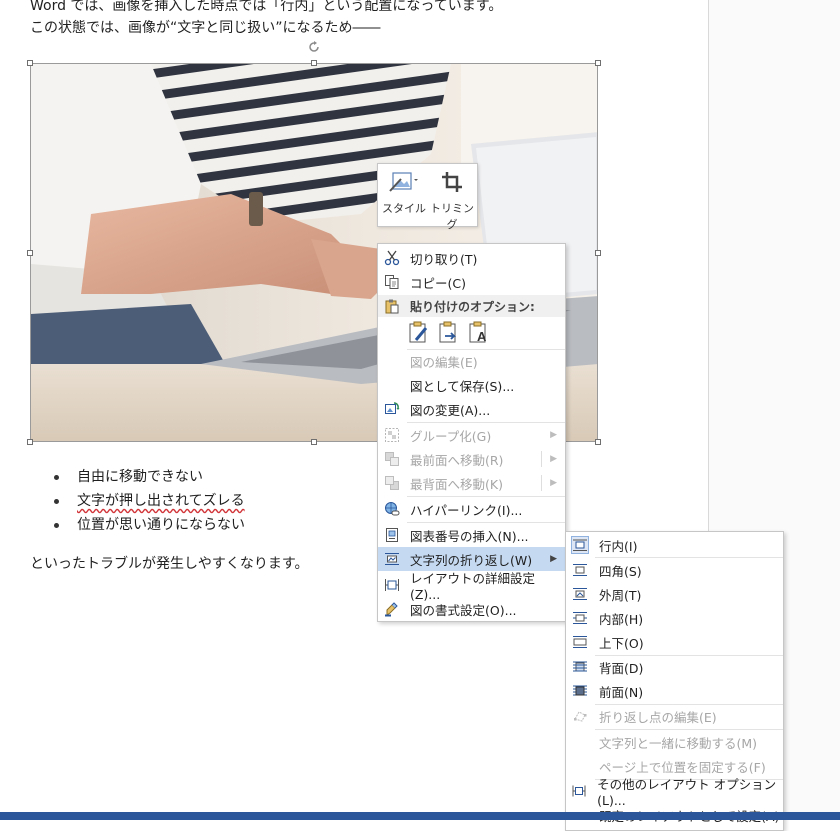  What do you see at coordinates (392, 585) in the screenshot?
I see `layout-settings-icon` at bounding box center [392, 585].